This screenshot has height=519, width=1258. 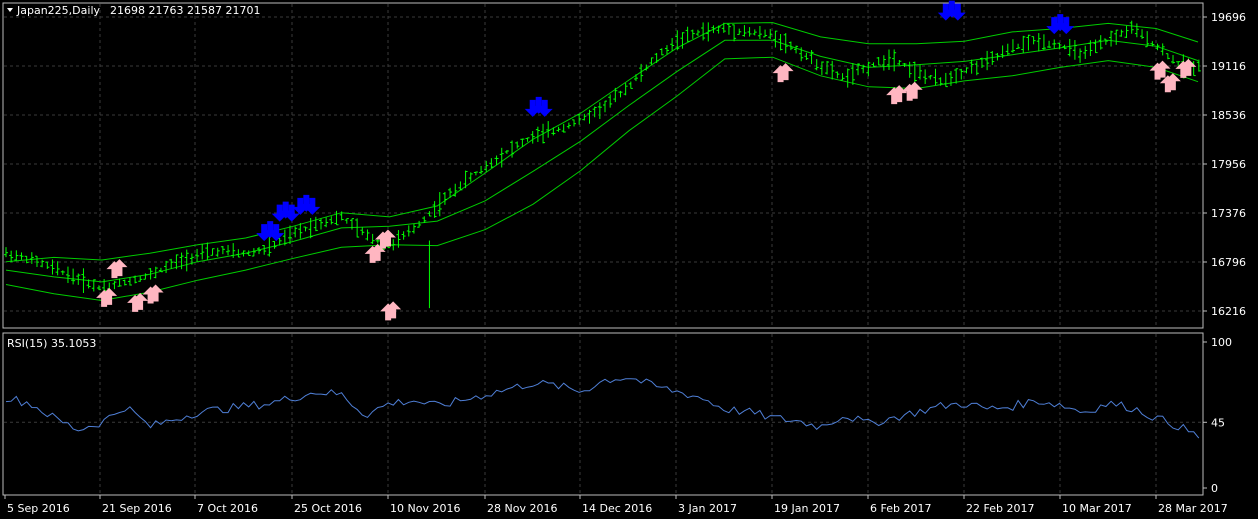 What do you see at coordinates (227, 508) in the screenshot?
I see `x-tick-label: 7 Oct 2016` at bounding box center [227, 508].